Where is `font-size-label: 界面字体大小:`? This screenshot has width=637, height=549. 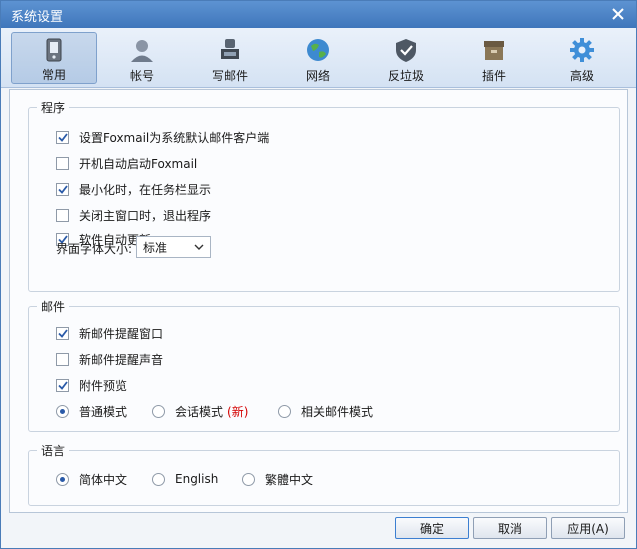
font-size-label: 界面字体大小: is located at coordinates (94, 249).